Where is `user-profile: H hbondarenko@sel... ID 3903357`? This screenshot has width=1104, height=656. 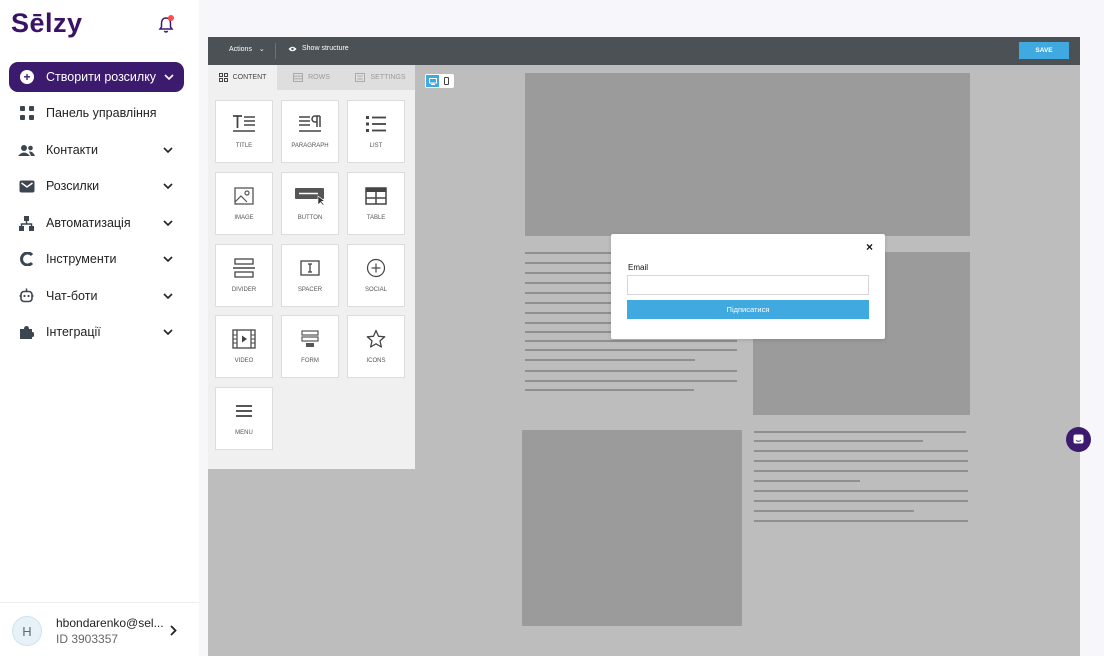
user-profile: H hbondarenko@sel... ID 3903357 is located at coordinates (99, 629).